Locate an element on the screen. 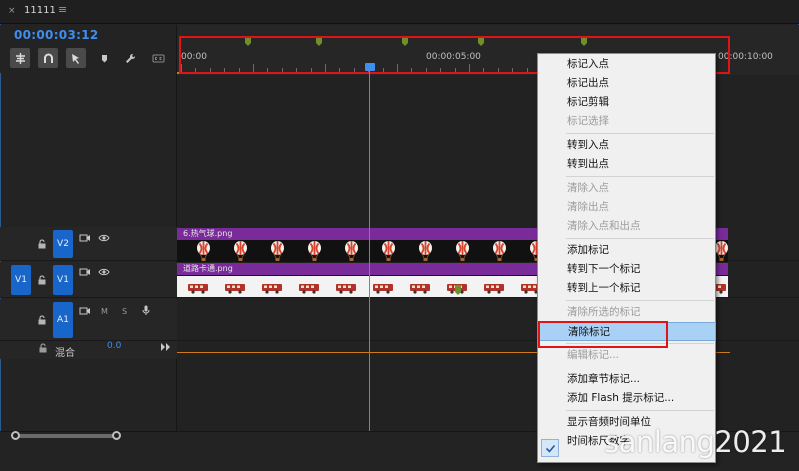 The width and height of the screenshot is (799, 471). menu-item: 转到下一个标记 is located at coordinates (627, 269).